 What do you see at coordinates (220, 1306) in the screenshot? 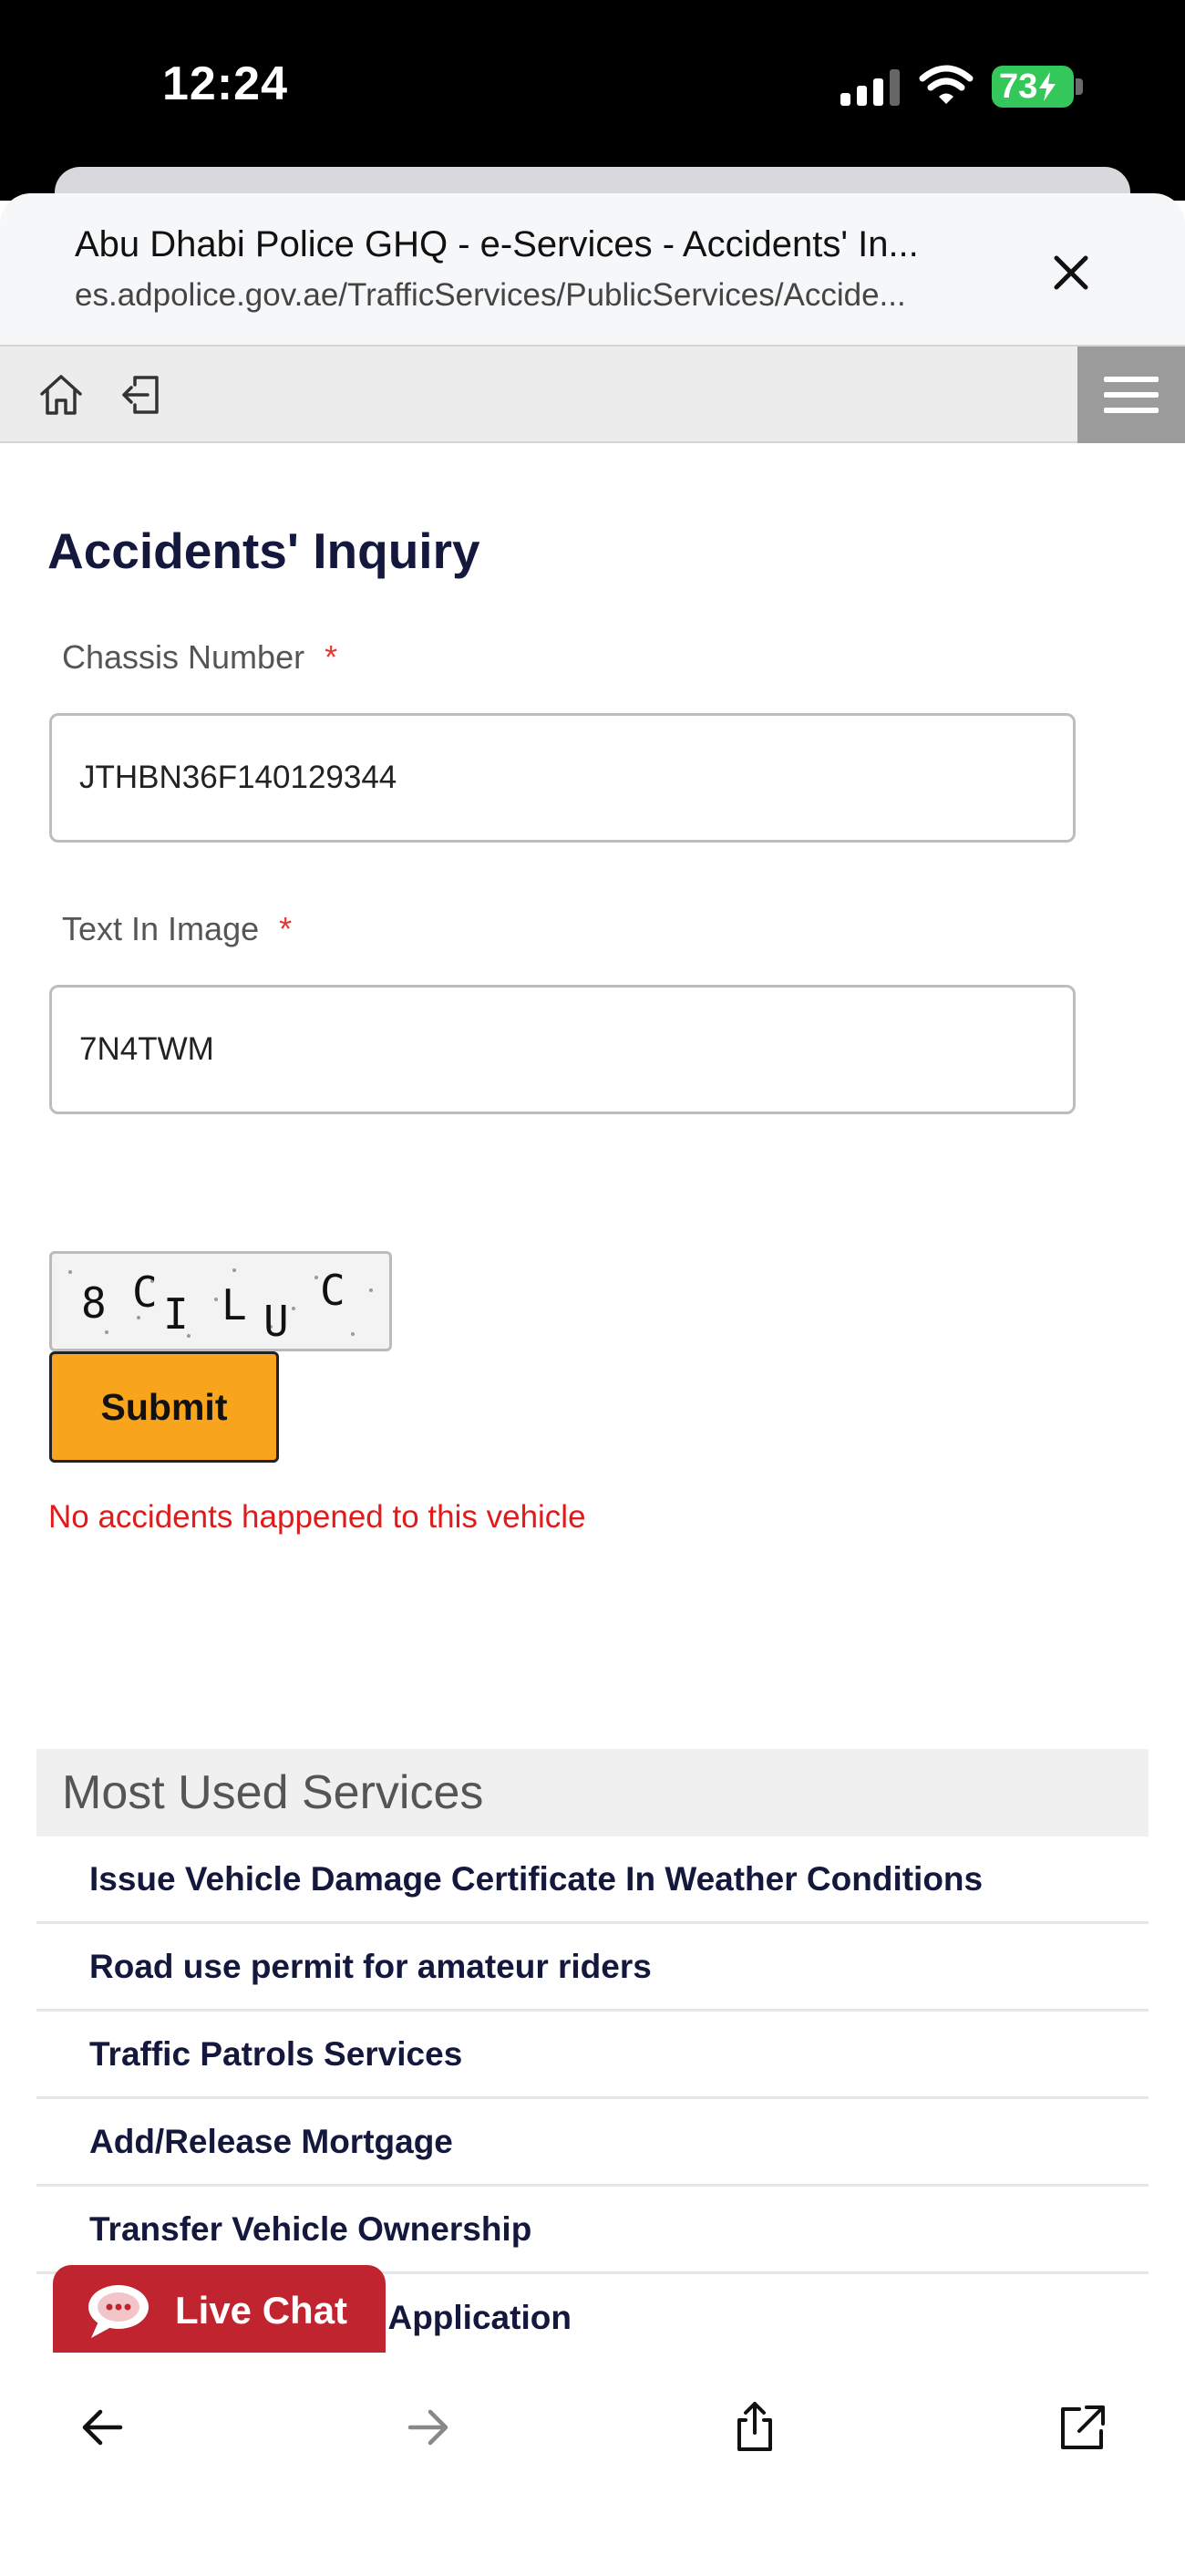
I see `captcha-drawing: 8 C I L U C` at bounding box center [220, 1306].